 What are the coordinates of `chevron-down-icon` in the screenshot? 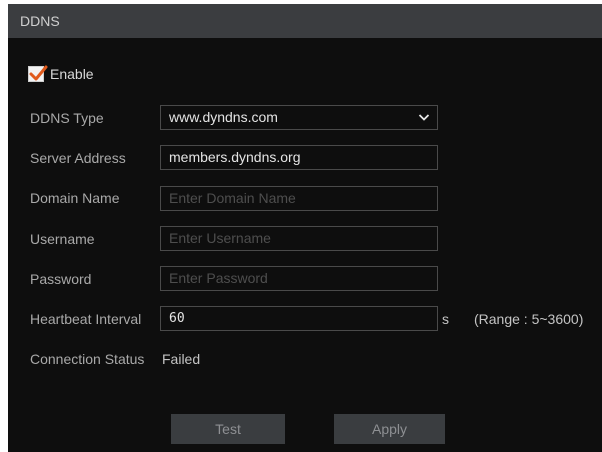 It's located at (424, 117).